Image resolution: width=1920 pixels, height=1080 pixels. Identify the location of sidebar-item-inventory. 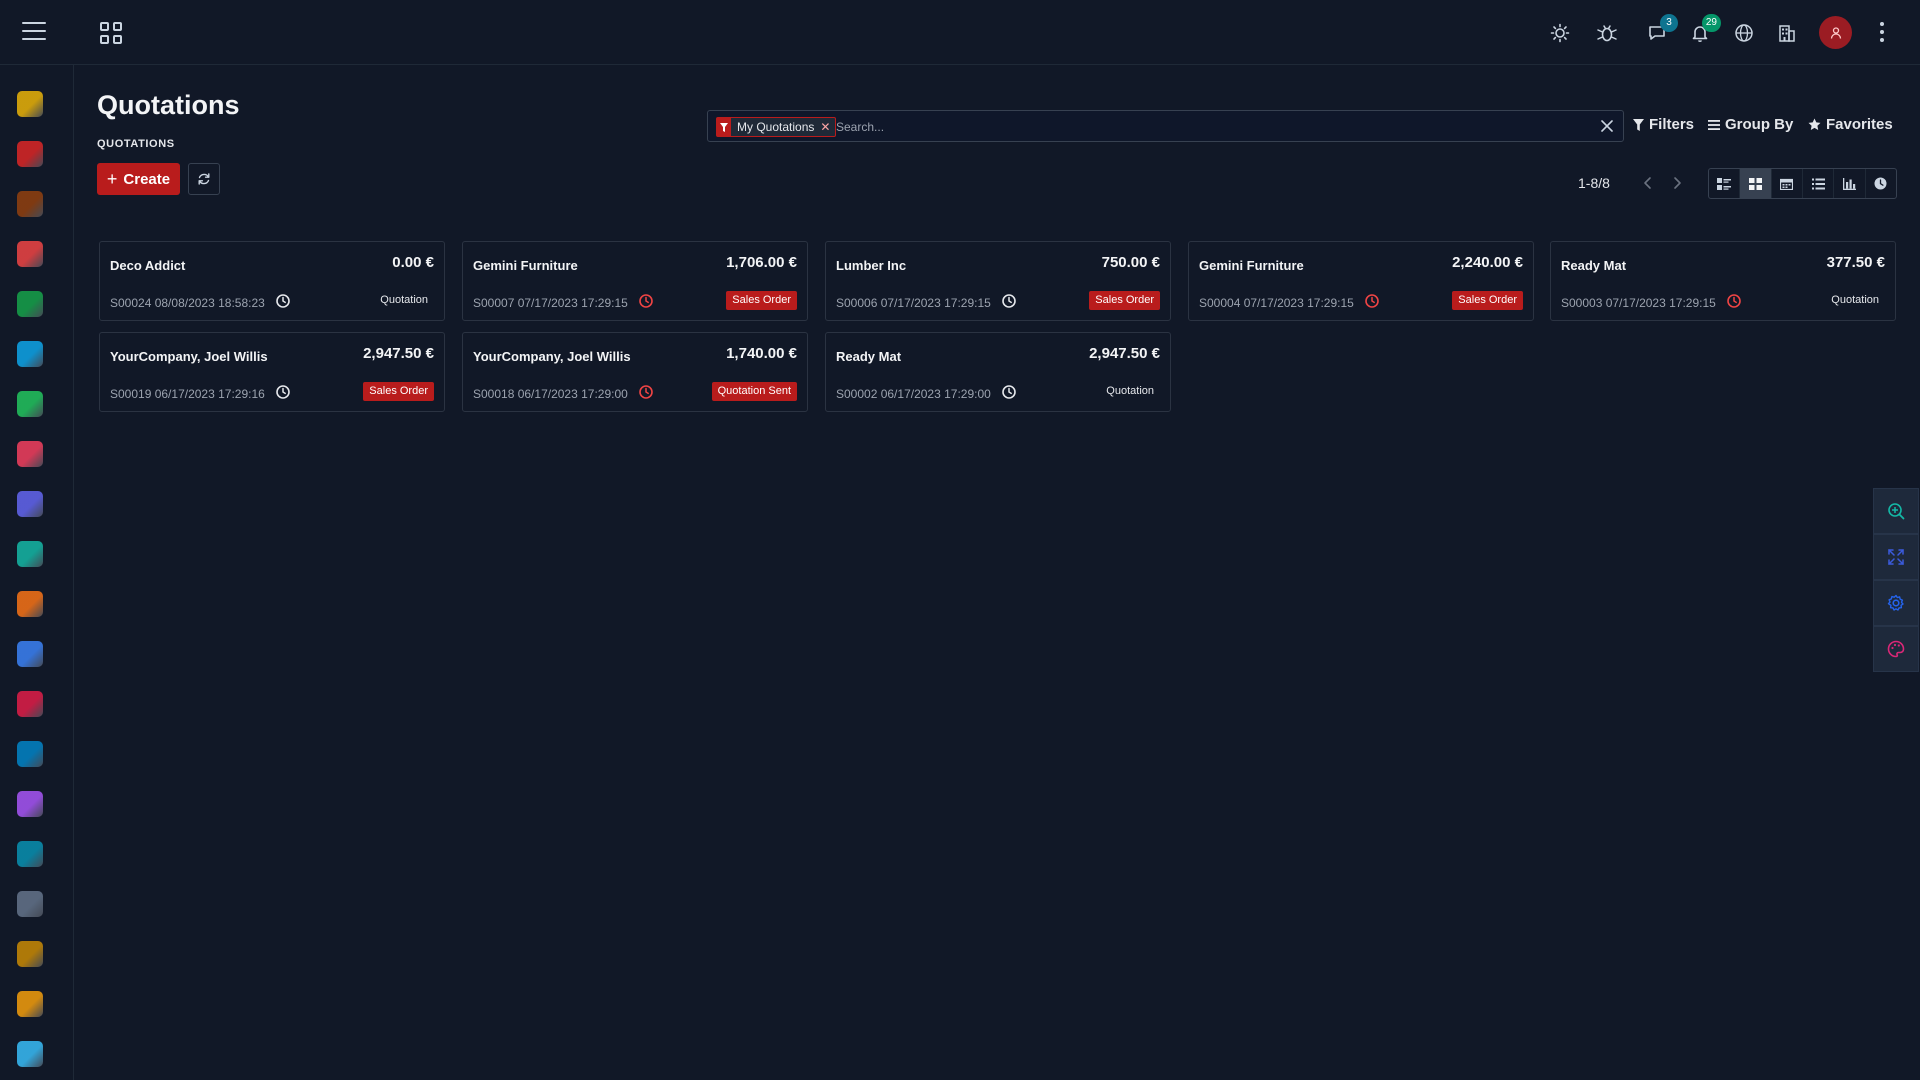
(30, 604).